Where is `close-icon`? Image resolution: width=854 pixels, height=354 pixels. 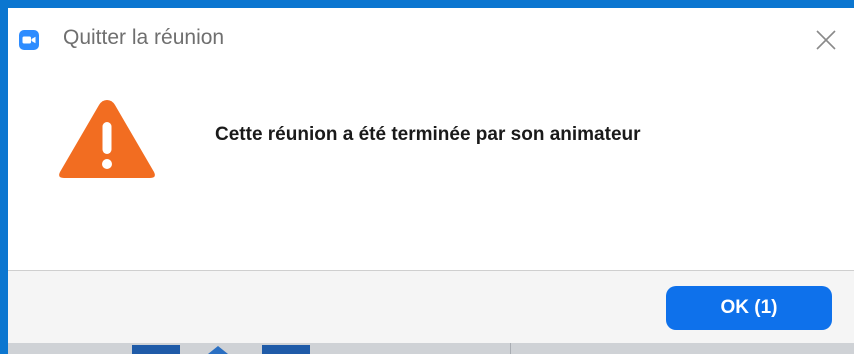 close-icon is located at coordinates (826, 40).